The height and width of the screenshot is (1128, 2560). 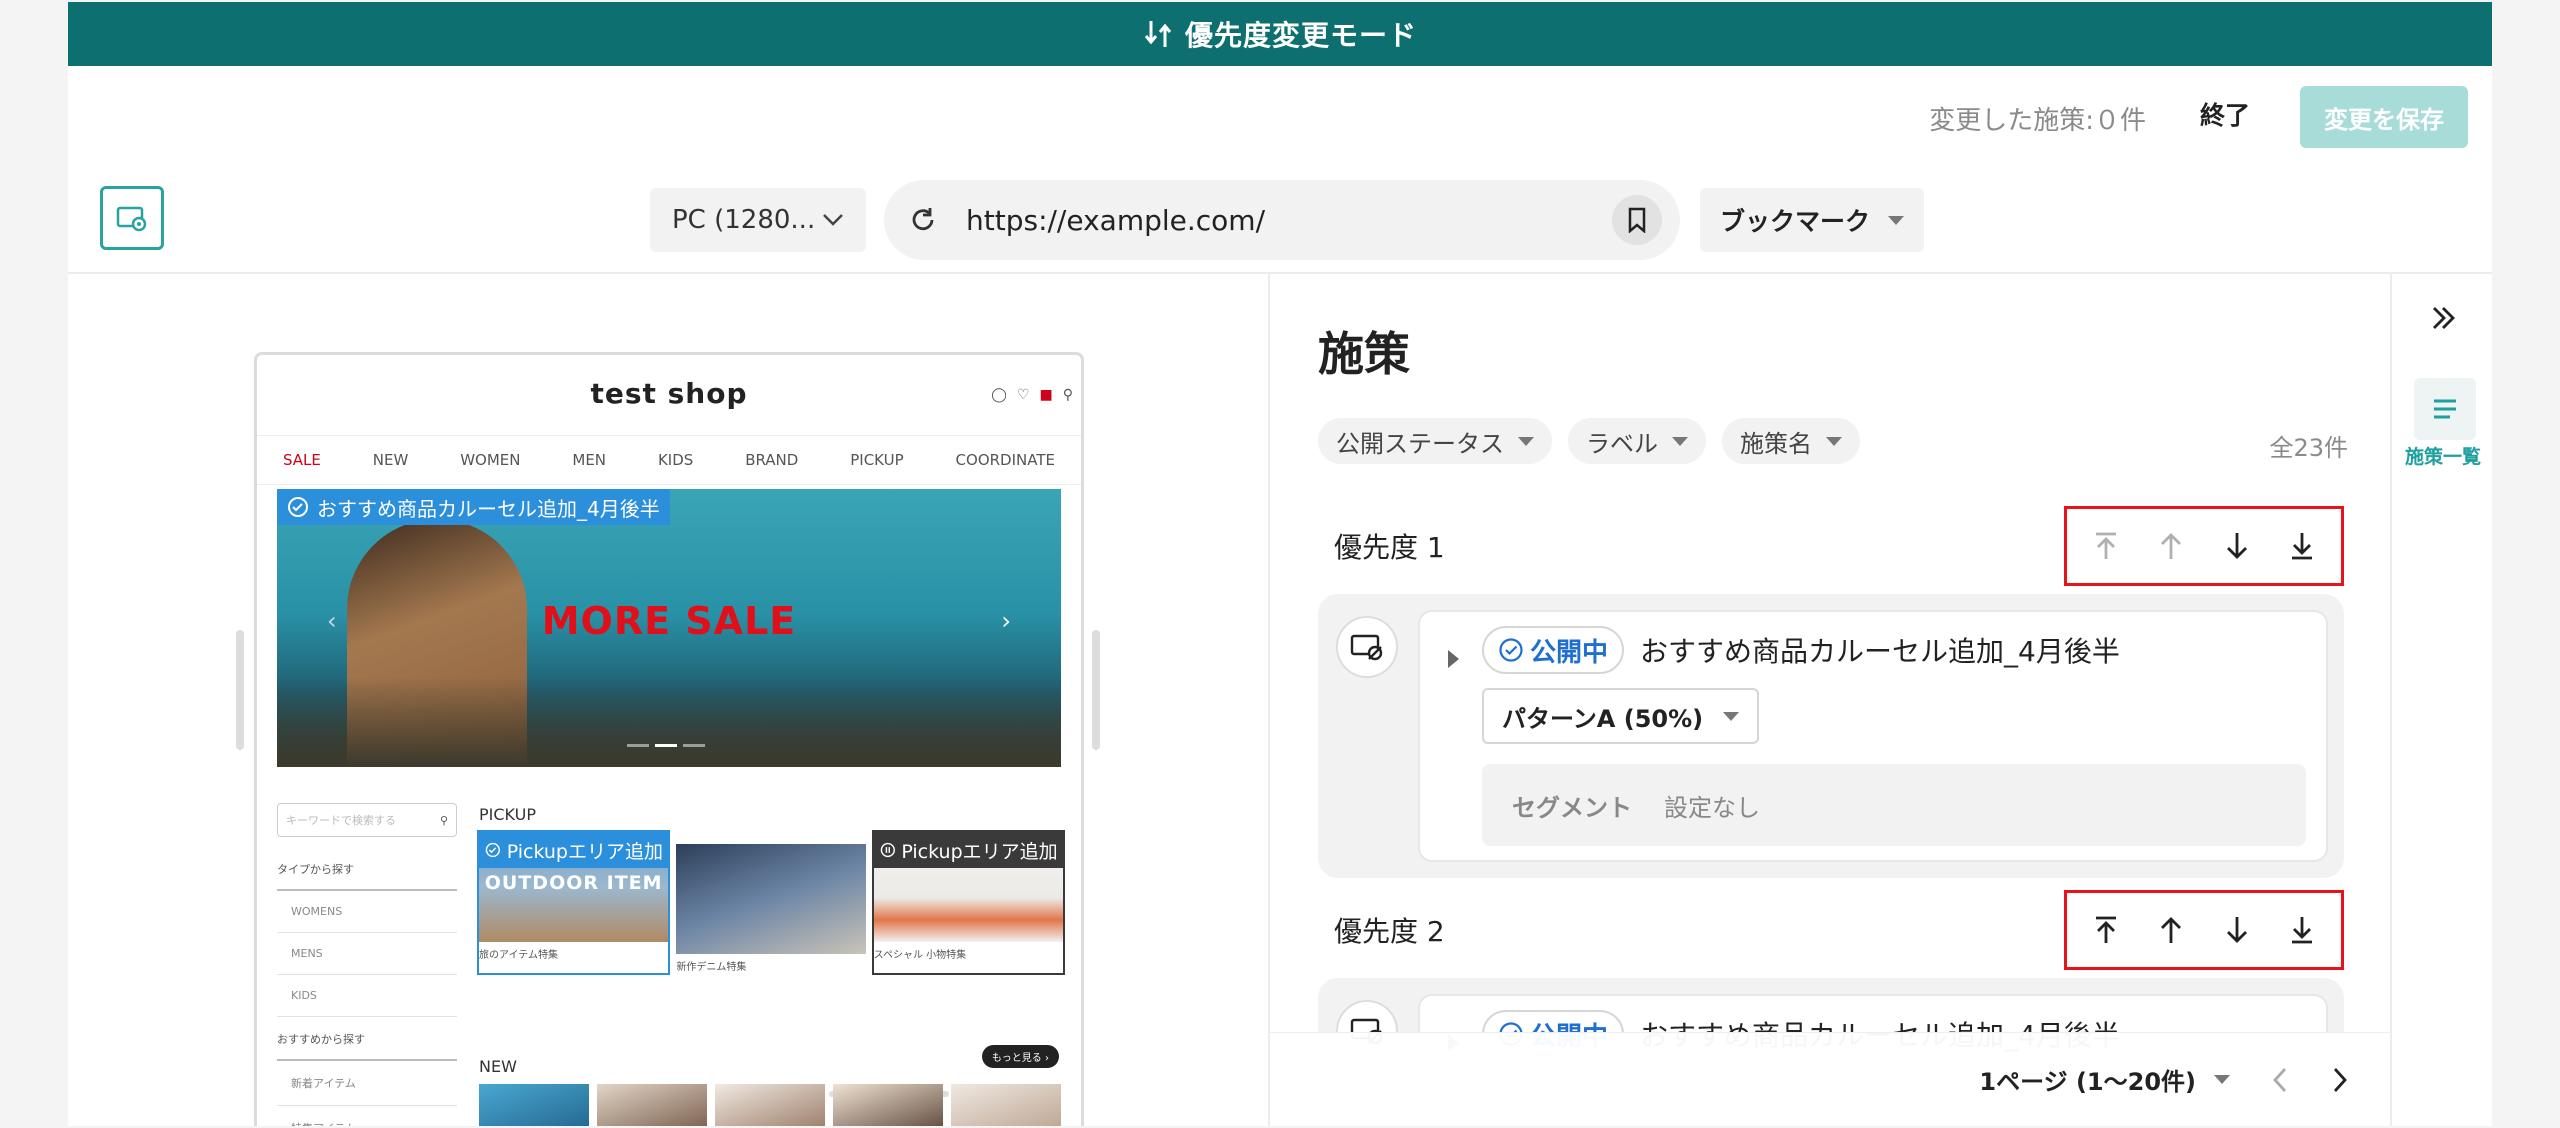 I want to click on nav-item-women: WOMEN, so click(x=490, y=460).